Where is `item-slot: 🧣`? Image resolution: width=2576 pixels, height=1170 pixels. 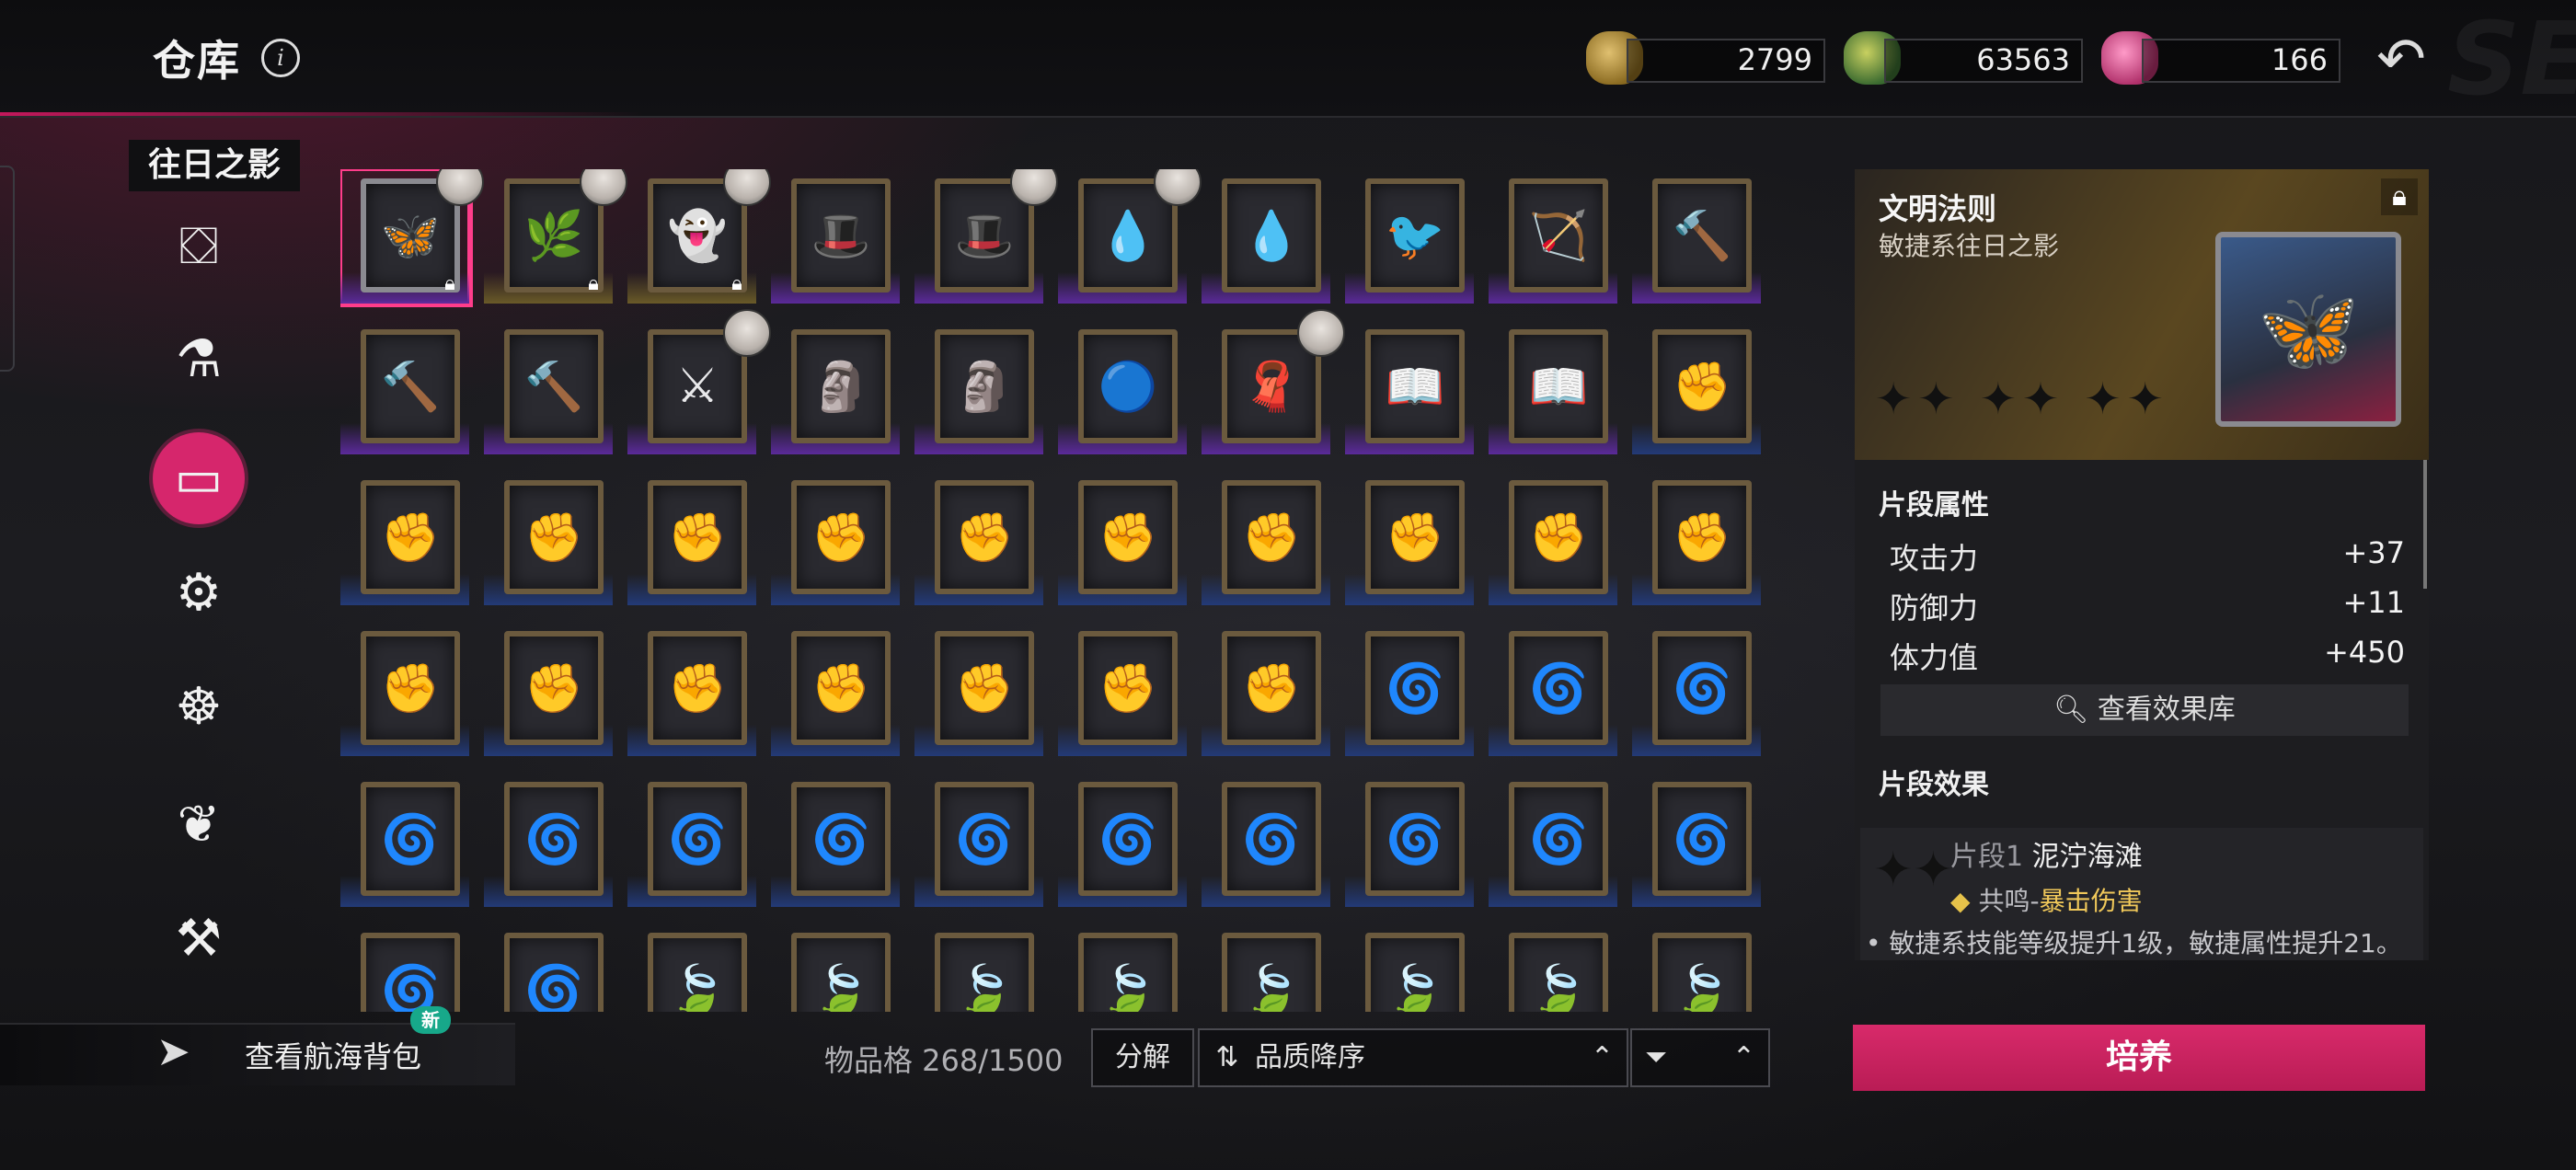 item-slot: 🧣 is located at coordinates (1273, 381).